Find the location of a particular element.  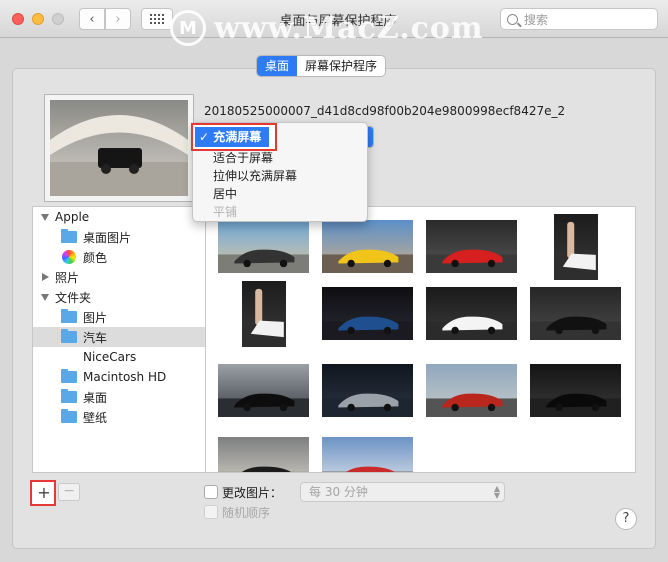

sidebar-item-label: Macintosh HD is located at coordinates (125, 377).